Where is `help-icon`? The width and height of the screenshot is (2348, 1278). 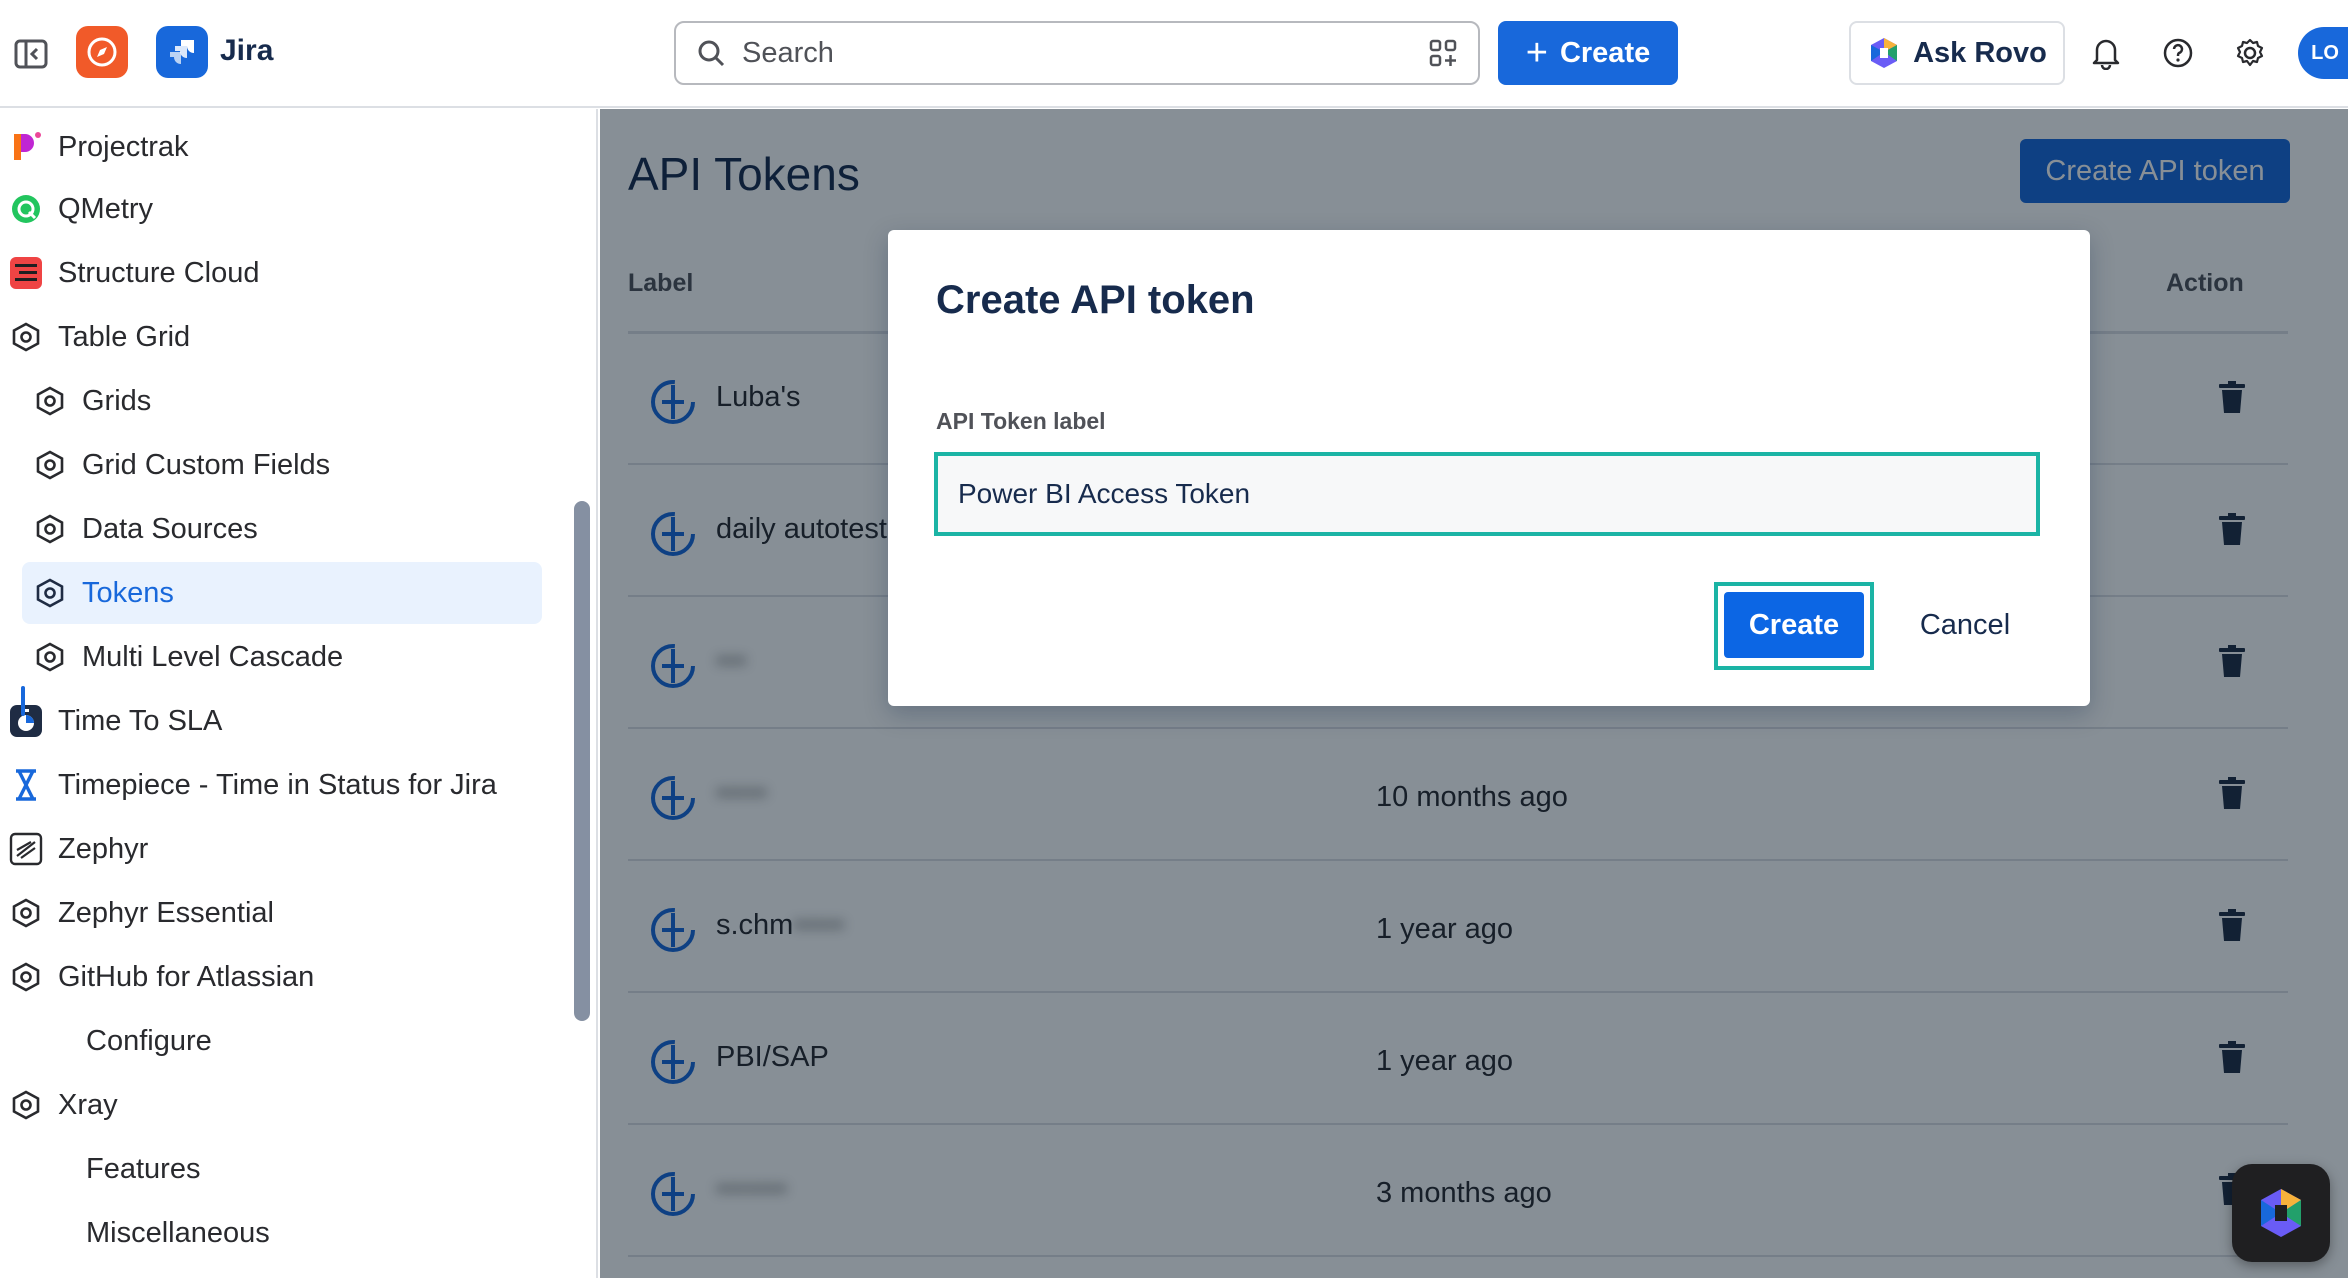
help-icon is located at coordinates (2178, 53).